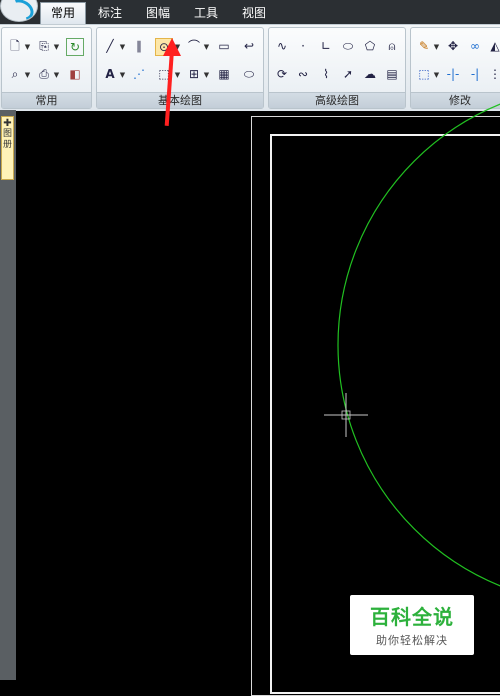 This screenshot has height=696, width=500. What do you see at coordinates (412, 617) in the screenshot?
I see `watermark-title: 百科全说` at bounding box center [412, 617].